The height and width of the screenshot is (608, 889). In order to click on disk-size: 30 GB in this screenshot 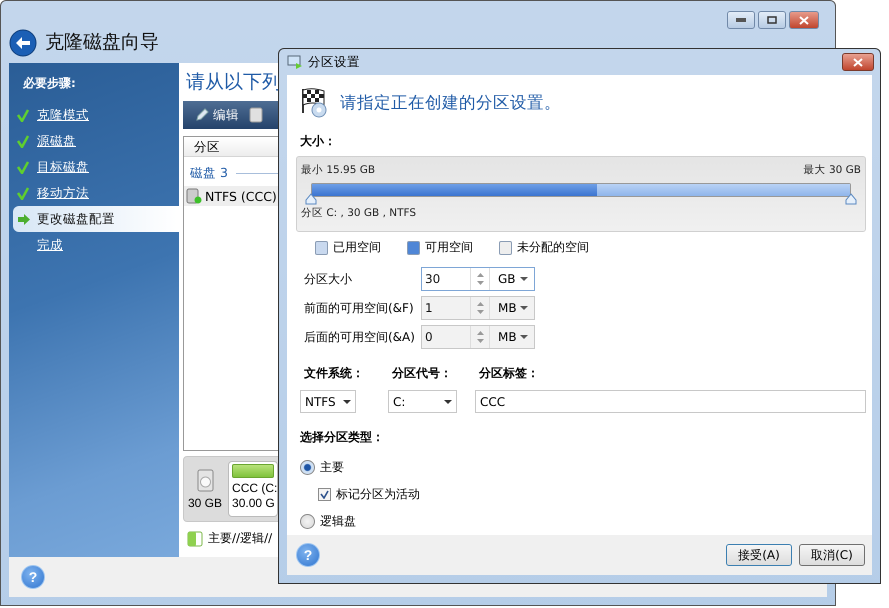, I will do `click(205, 503)`.